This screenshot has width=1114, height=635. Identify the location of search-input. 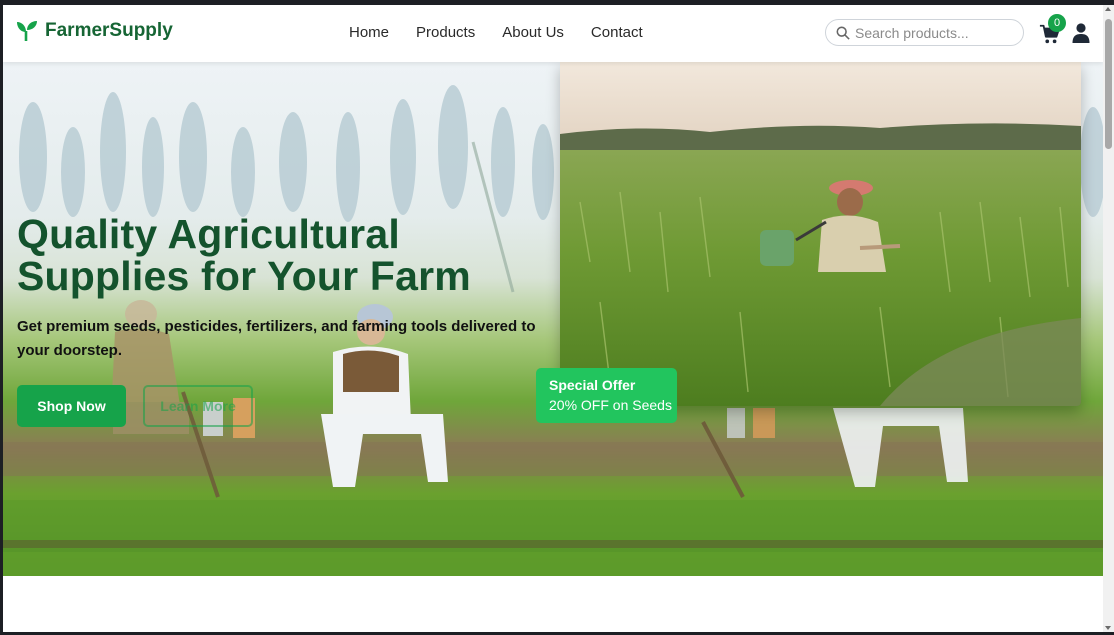
(935, 32).